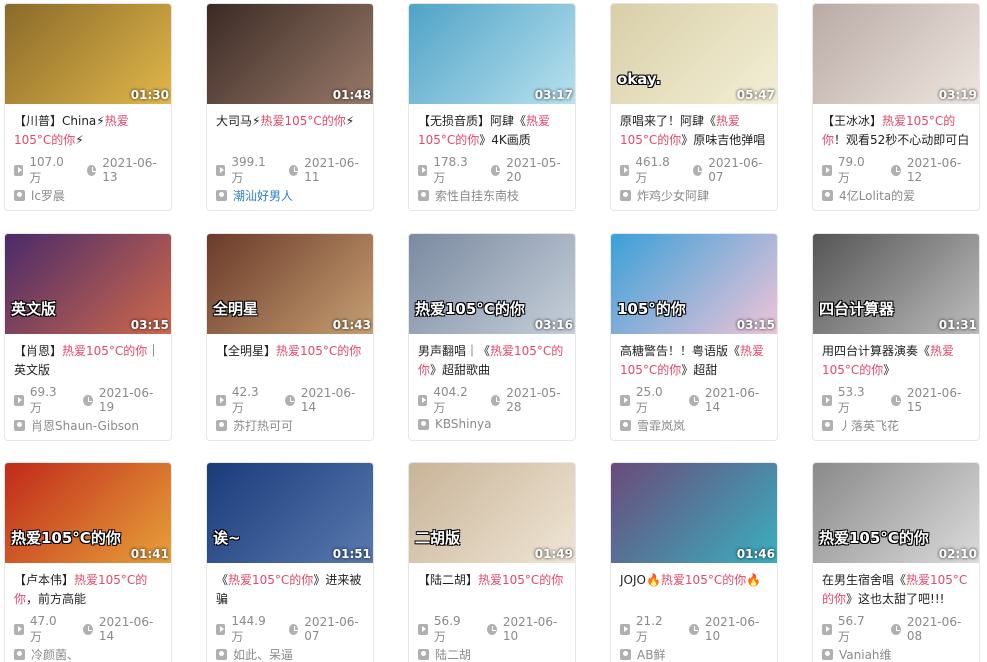 Image resolution: width=987 pixels, height=662 pixels. I want to click on uploader-name: 4亿Lolita的爱, so click(877, 195).